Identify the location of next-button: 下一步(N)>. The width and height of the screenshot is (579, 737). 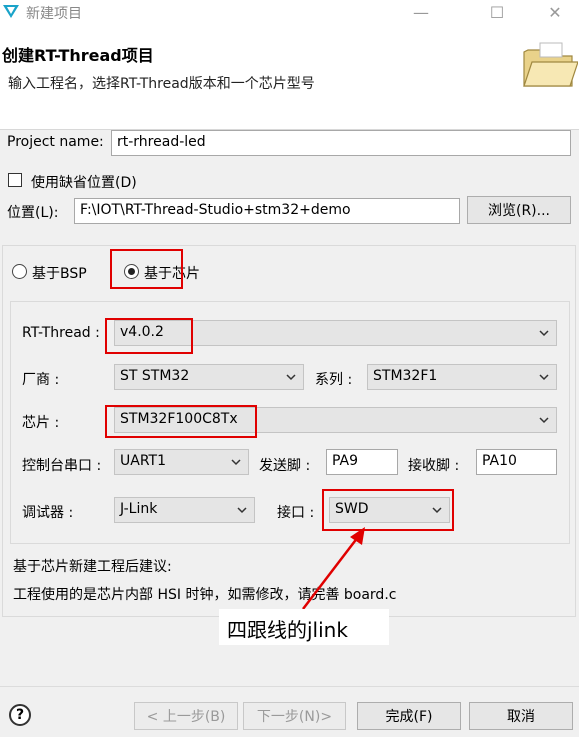
(294, 716).